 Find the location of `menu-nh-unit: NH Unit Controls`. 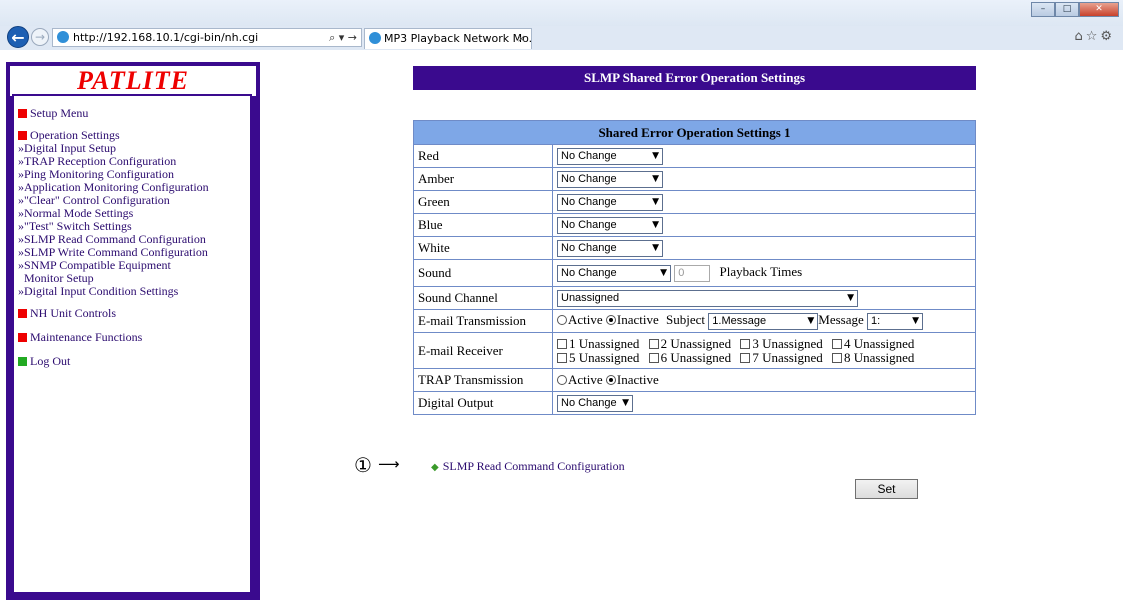

menu-nh-unit: NH Unit Controls is located at coordinates (132, 313).